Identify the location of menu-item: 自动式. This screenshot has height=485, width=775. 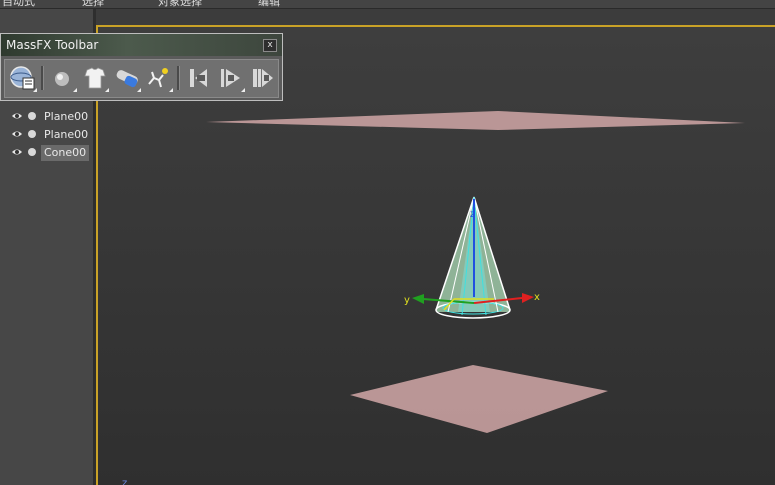
(18, 4).